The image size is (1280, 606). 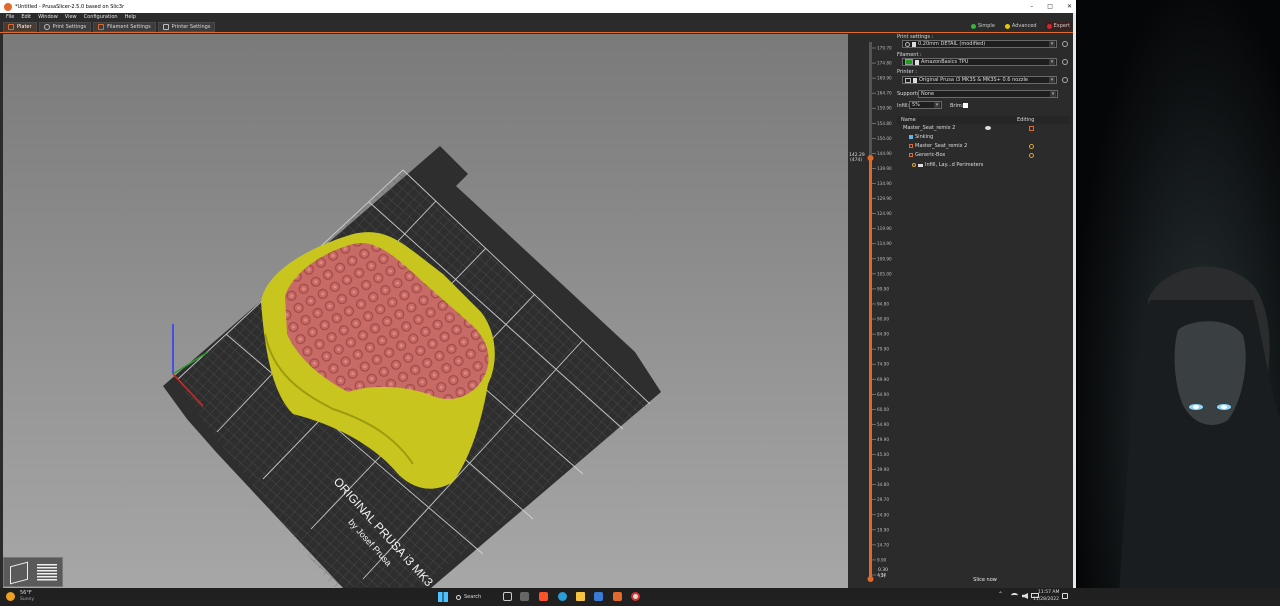 What do you see at coordinates (870, 579) in the screenshot?
I see `slider-bottom-thumb` at bounding box center [870, 579].